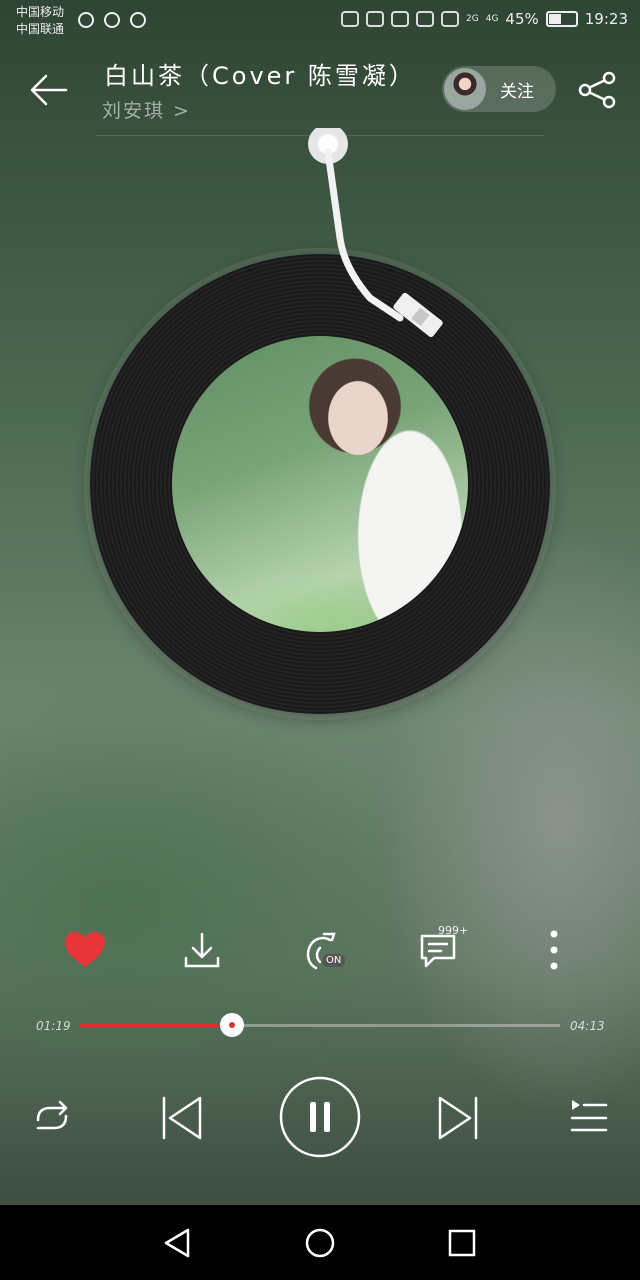  I want to click on repeat-button, so click(52, 1120).